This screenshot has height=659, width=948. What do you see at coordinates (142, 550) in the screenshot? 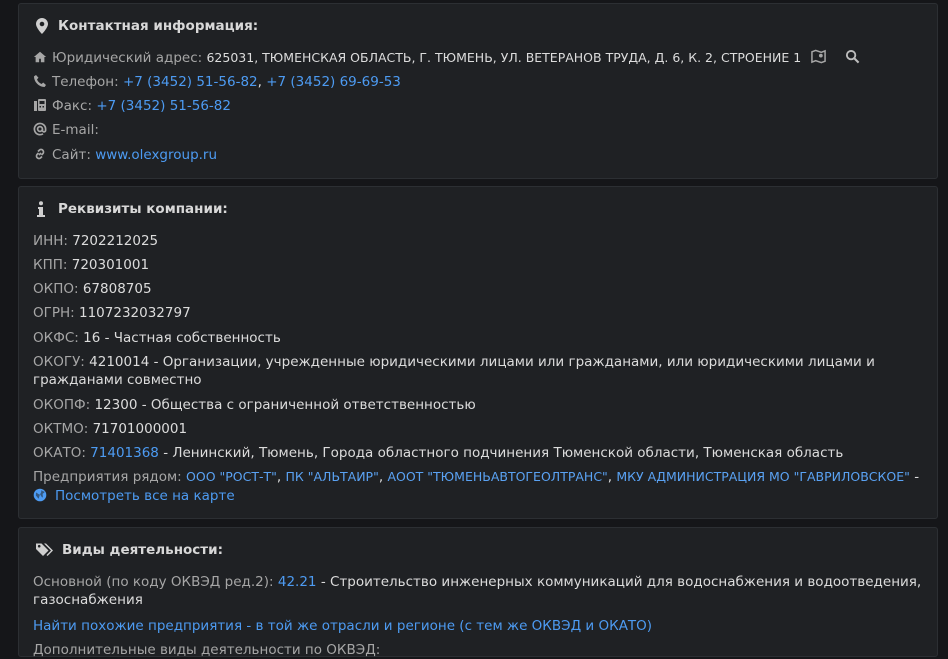
I see `activity-title: Виды деятельности:` at bounding box center [142, 550].